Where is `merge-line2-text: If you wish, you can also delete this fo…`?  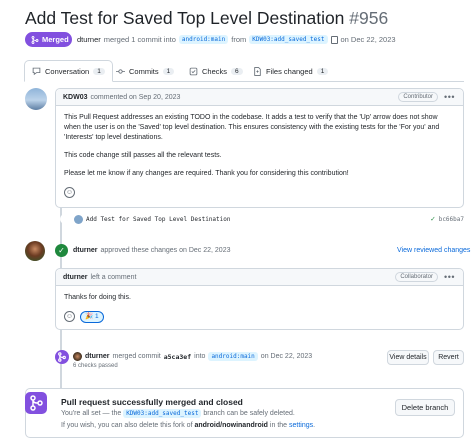 merge-line2-text: If you wish, you can also delete this fo… is located at coordinates (127, 425).